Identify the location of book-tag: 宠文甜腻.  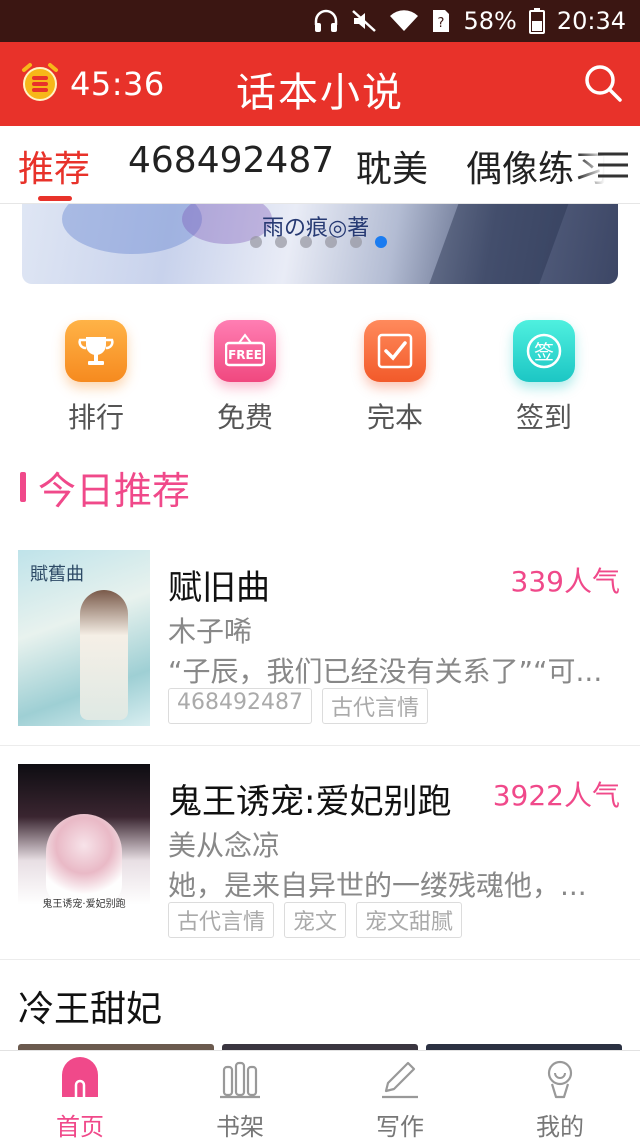
(409, 920).